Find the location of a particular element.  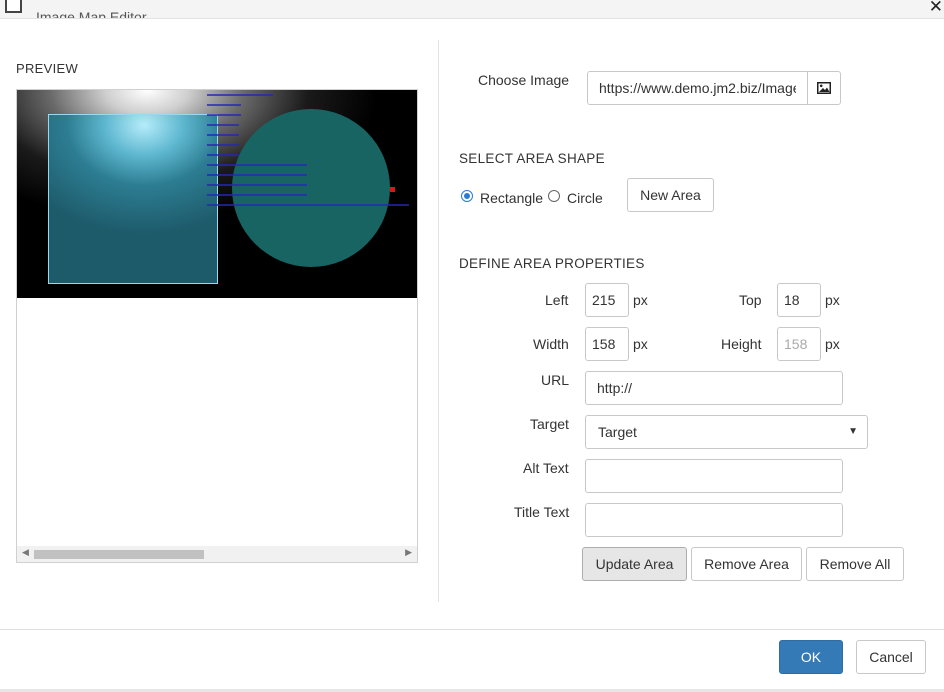

dialog-titlebar: Image Map Editor ✕ is located at coordinates (472, 9).